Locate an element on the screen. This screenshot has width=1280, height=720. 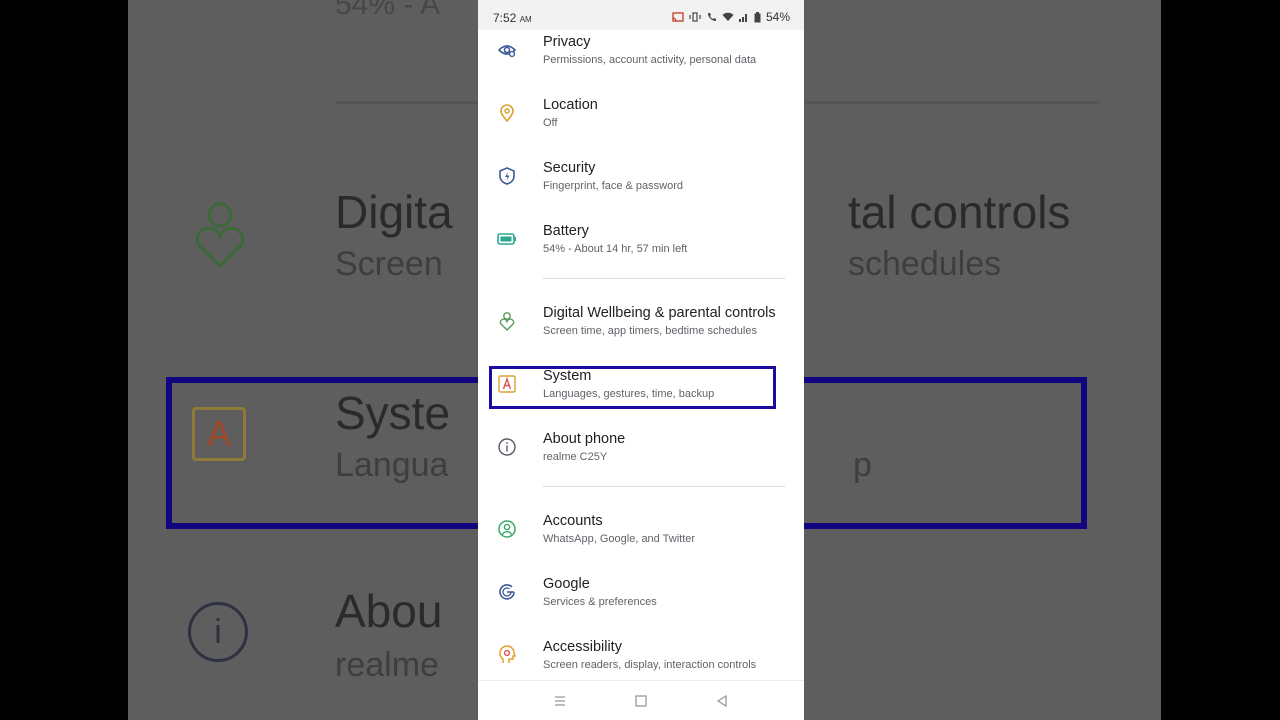
settings-item-title: Accessibility is located at coordinates (582, 647).